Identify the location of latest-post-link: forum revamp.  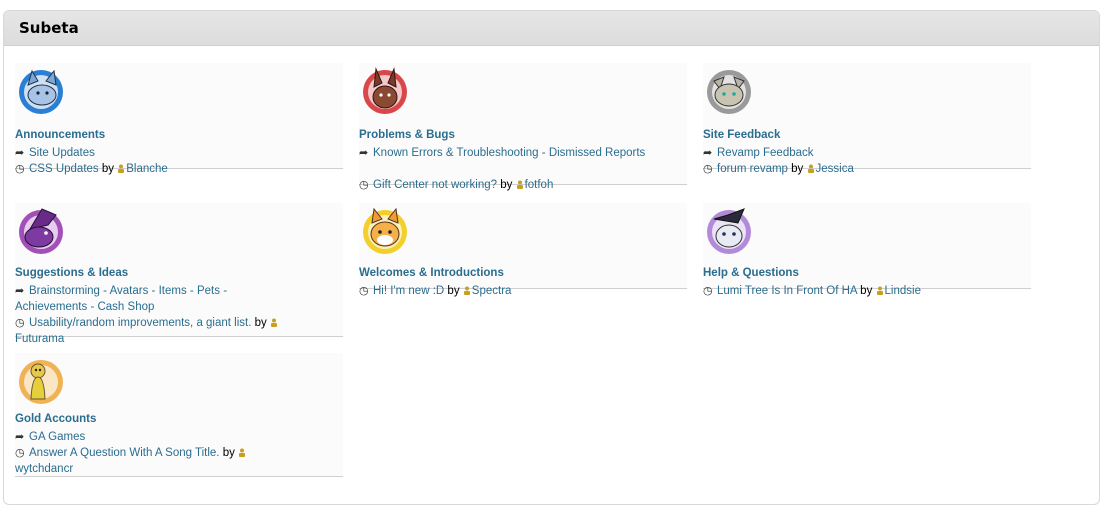
(752, 169).